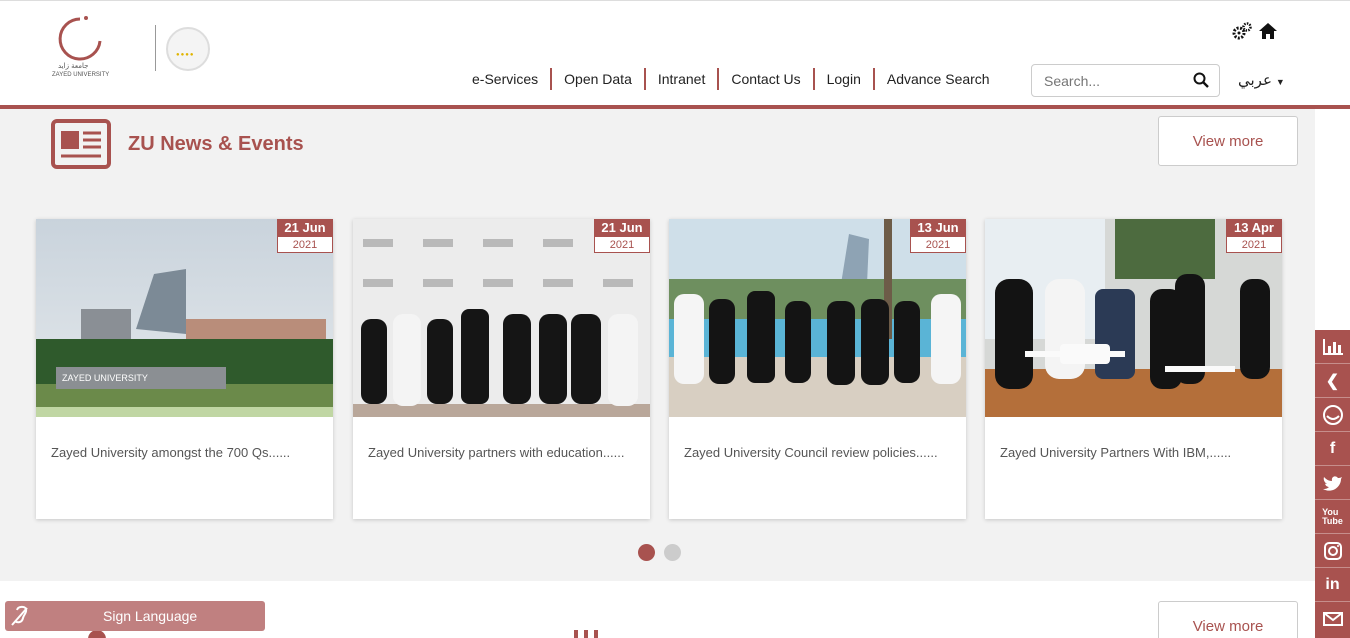 The width and height of the screenshot is (1350, 638). What do you see at coordinates (817, 318) in the screenshot?
I see `news-image-council-outdoor: 13 Jun 2021` at bounding box center [817, 318].